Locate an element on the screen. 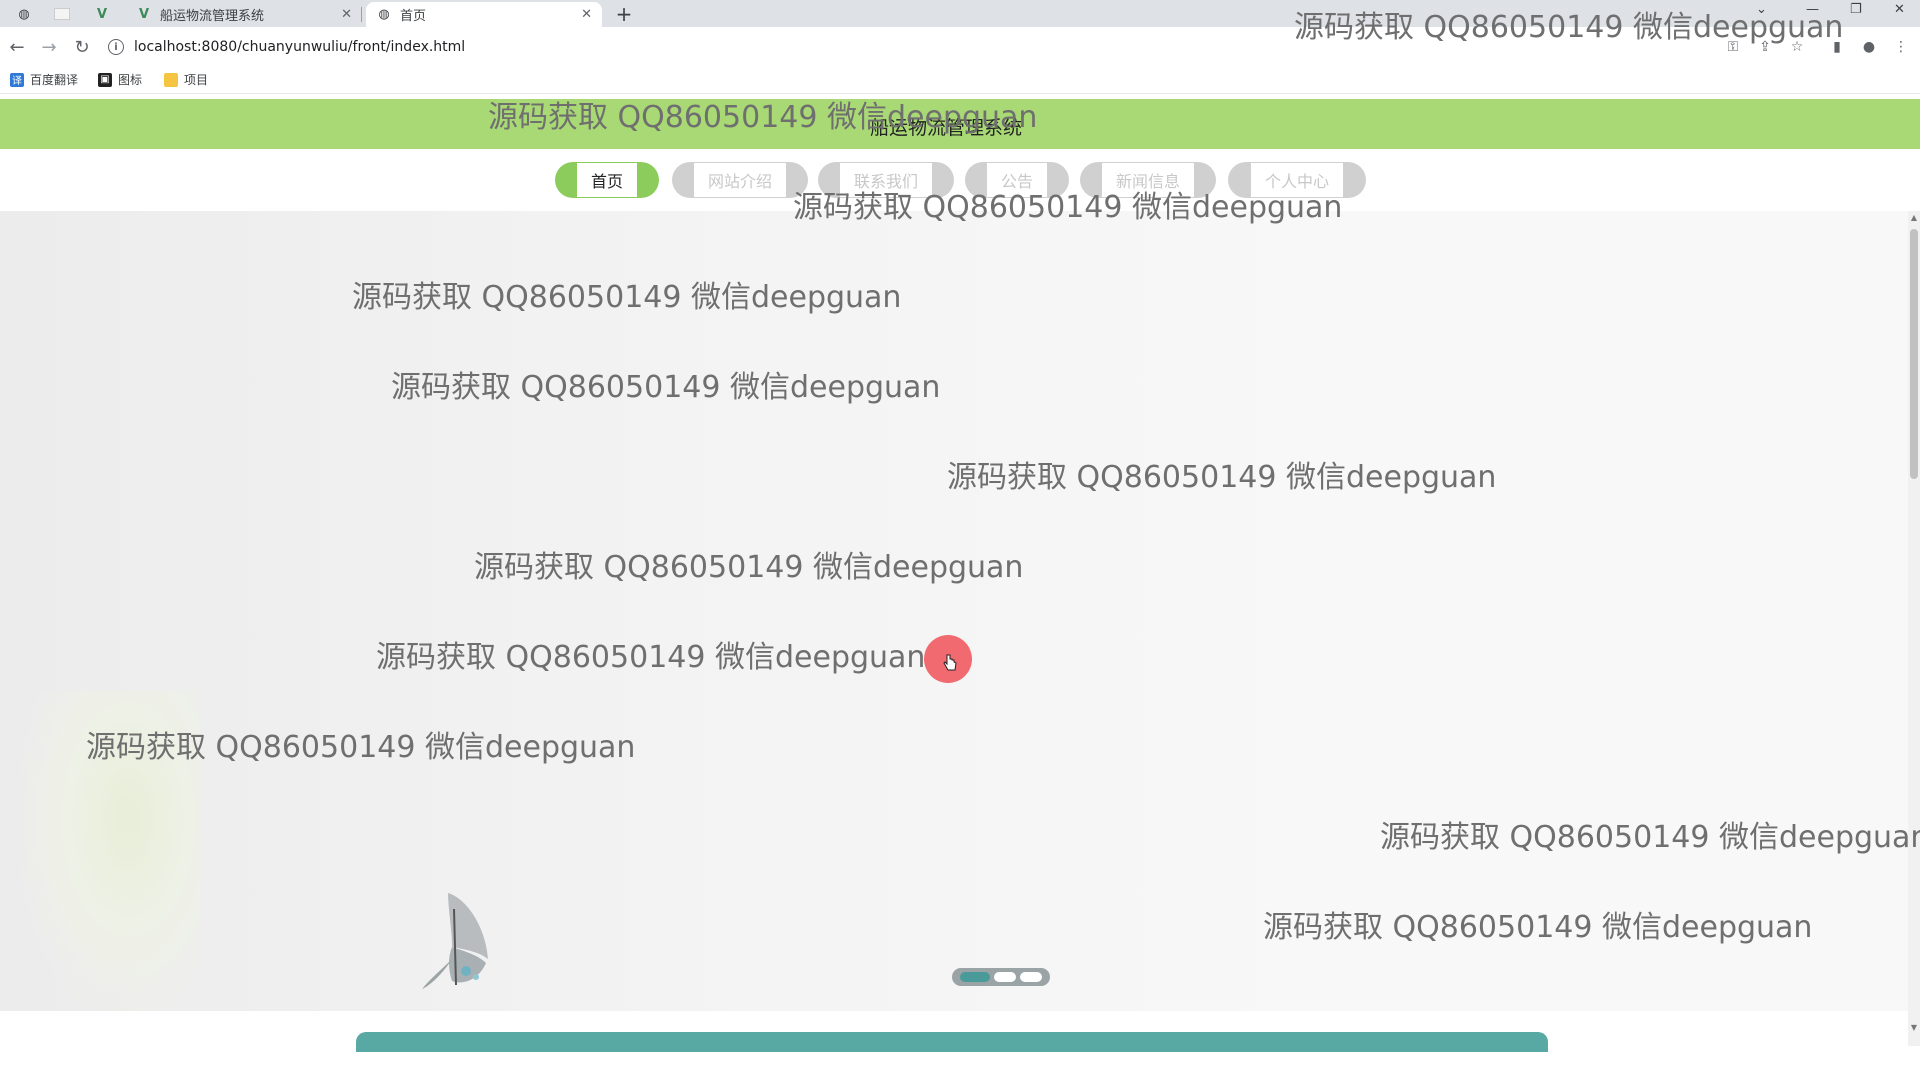 The height and width of the screenshot is (1072, 1920). blank-page-icon is located at coordinates (62, 14).